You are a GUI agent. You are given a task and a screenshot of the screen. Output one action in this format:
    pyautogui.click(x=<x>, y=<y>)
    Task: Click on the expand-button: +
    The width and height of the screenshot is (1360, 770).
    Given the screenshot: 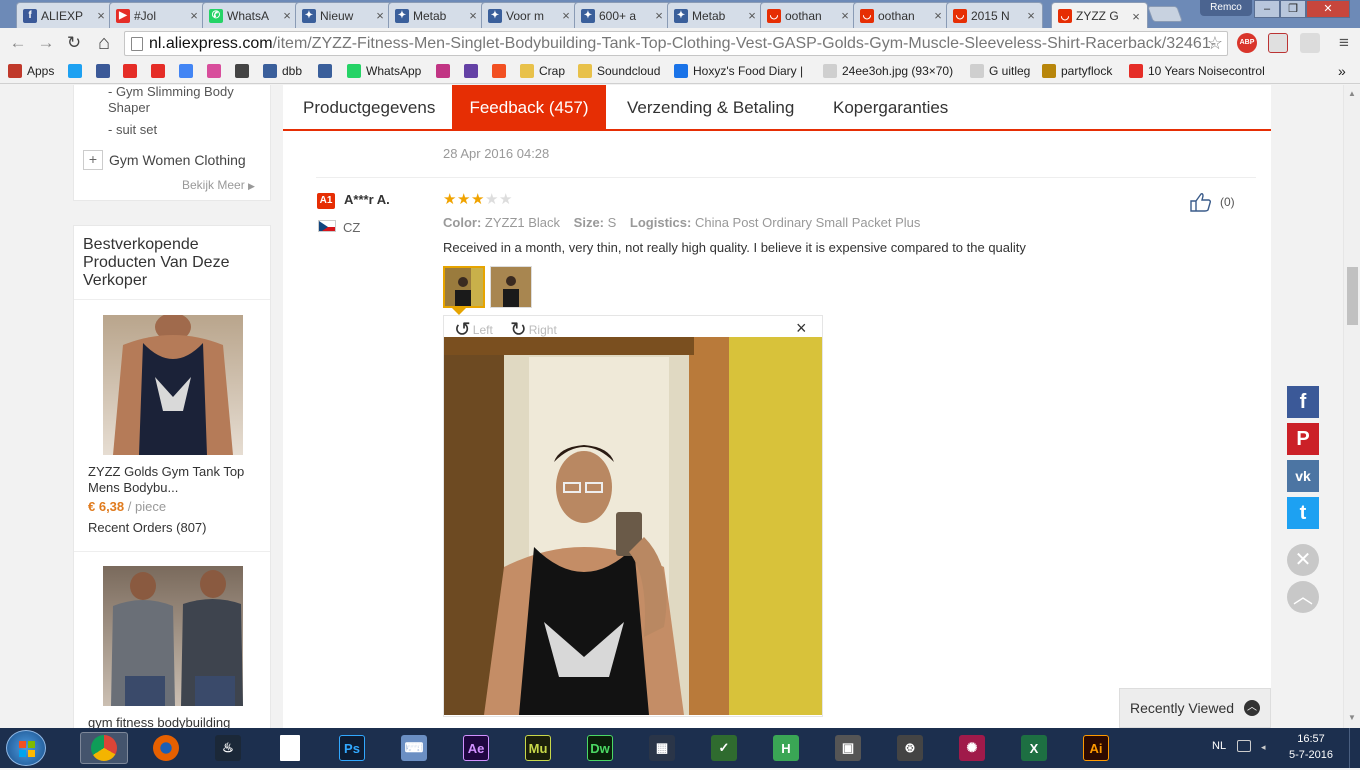 What is the action you would take?
    pyautogui.click(x=93, y=160)
    